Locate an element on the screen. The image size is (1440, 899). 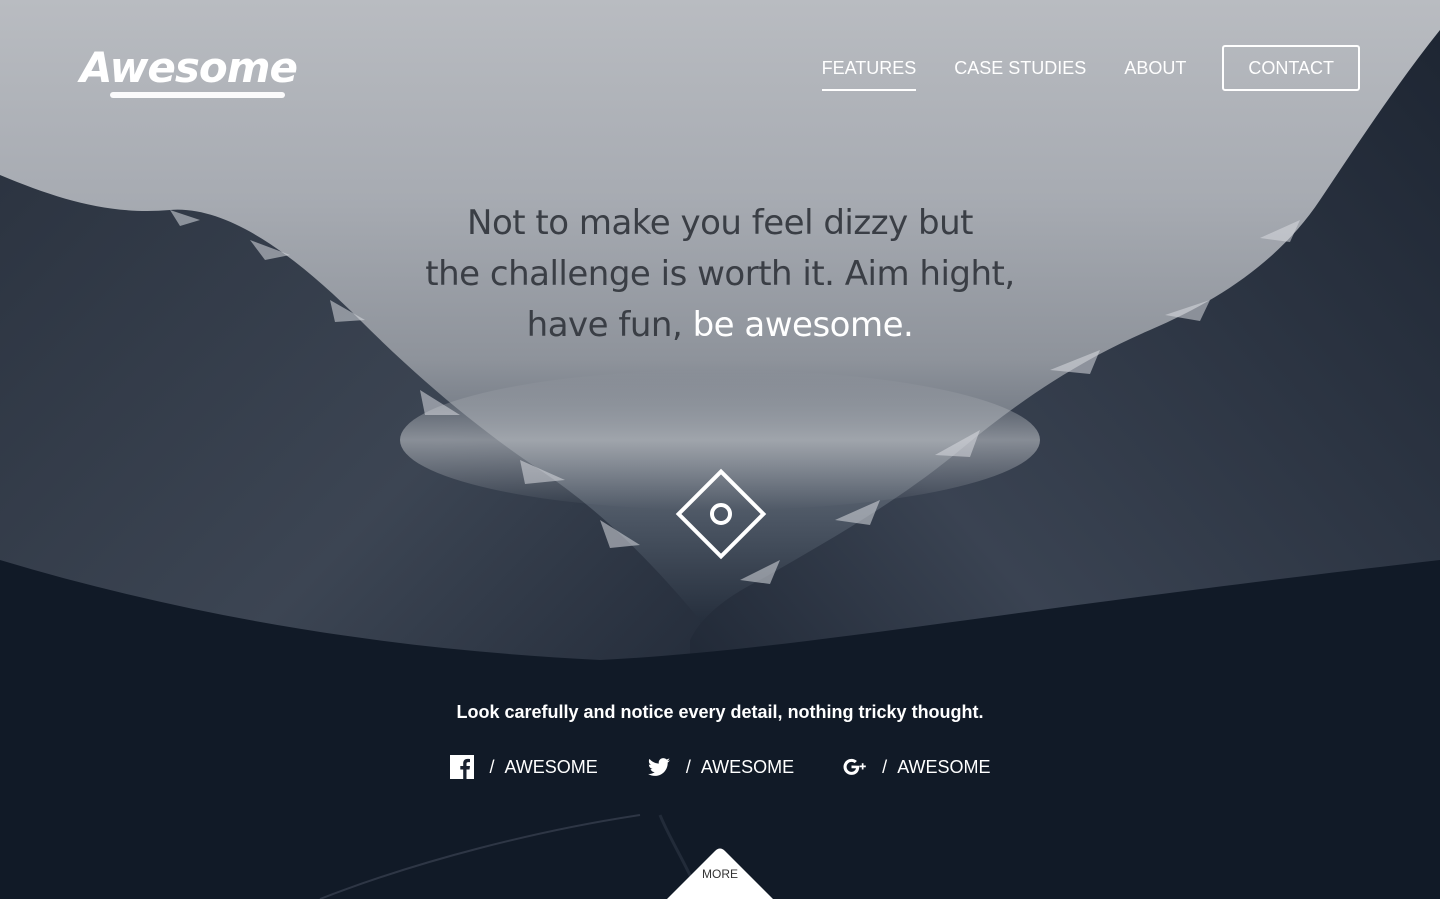
main-nav: FEATURES CASE STUDIES ABOUT CONTACT is located at coordinates (1072, 68).